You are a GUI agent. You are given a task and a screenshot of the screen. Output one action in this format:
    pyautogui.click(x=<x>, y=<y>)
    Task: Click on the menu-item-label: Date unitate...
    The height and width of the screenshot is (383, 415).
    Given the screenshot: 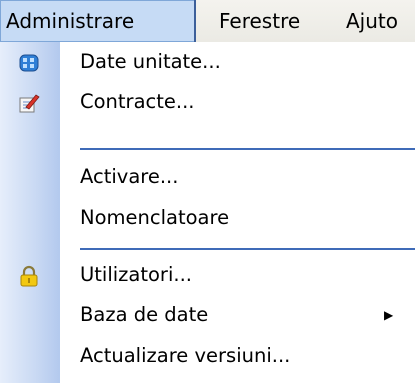 What is the action you would take?
    pyautogui.click(x=150, y=61)
    